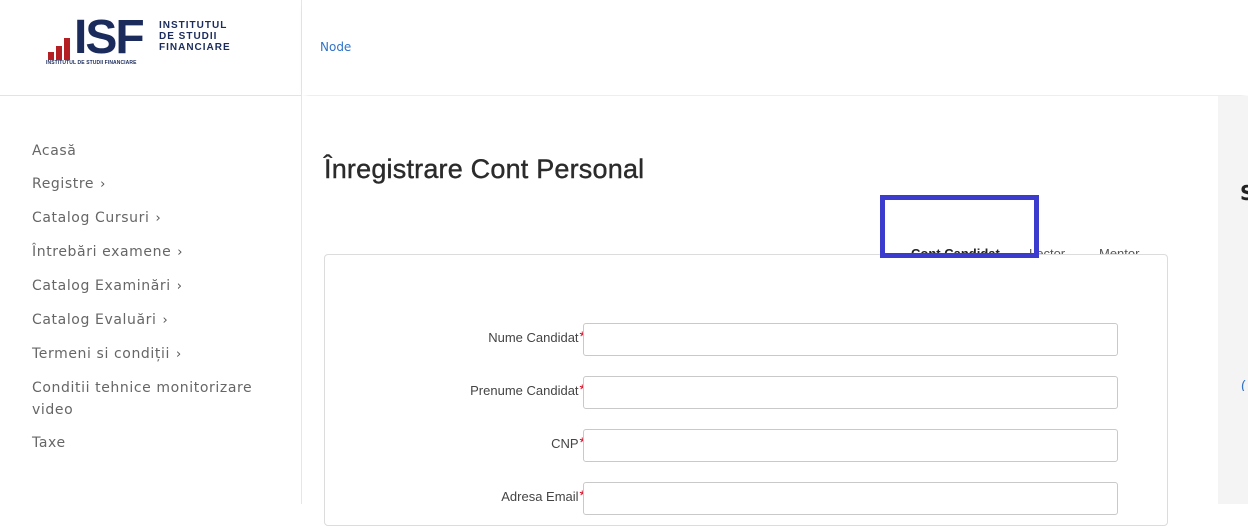 This screenshot has height=526, width=1248. Describe the element at coordinates (568, 443) in the screenshot. I see `cnp-label: CNP*` at that location.